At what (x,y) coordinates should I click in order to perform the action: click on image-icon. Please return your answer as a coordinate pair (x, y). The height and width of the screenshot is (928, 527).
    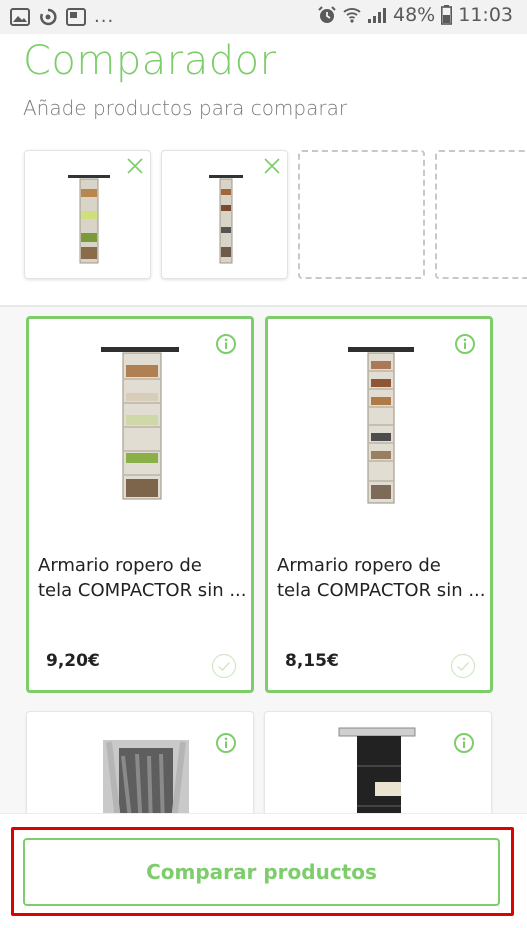
    Looking at the image, I should click on (20, 16).